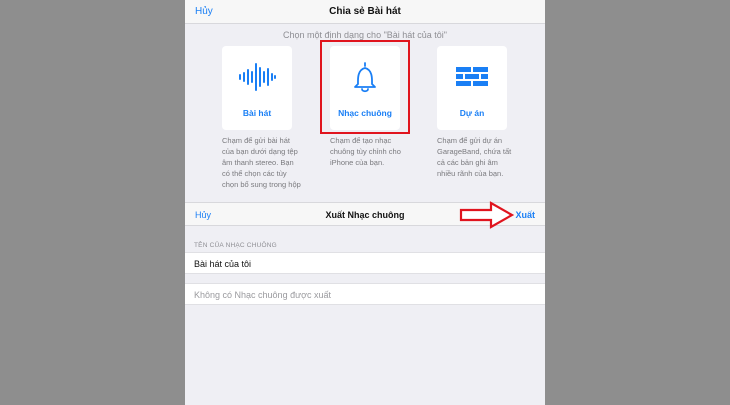 The width and height of the screenshot is (730, 405). What do you see at coordinates (472, 76) in the screenshot?
I see `brick-wall-icon` at bounding box center [472, 76].